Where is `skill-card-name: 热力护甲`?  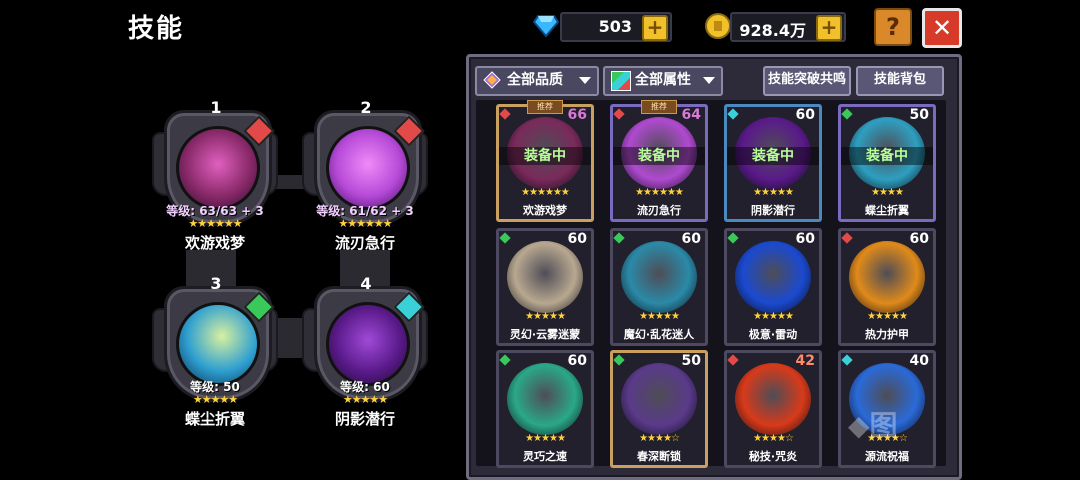 skill-card-name: 热力护甲 is located at coordinates (887, 334).